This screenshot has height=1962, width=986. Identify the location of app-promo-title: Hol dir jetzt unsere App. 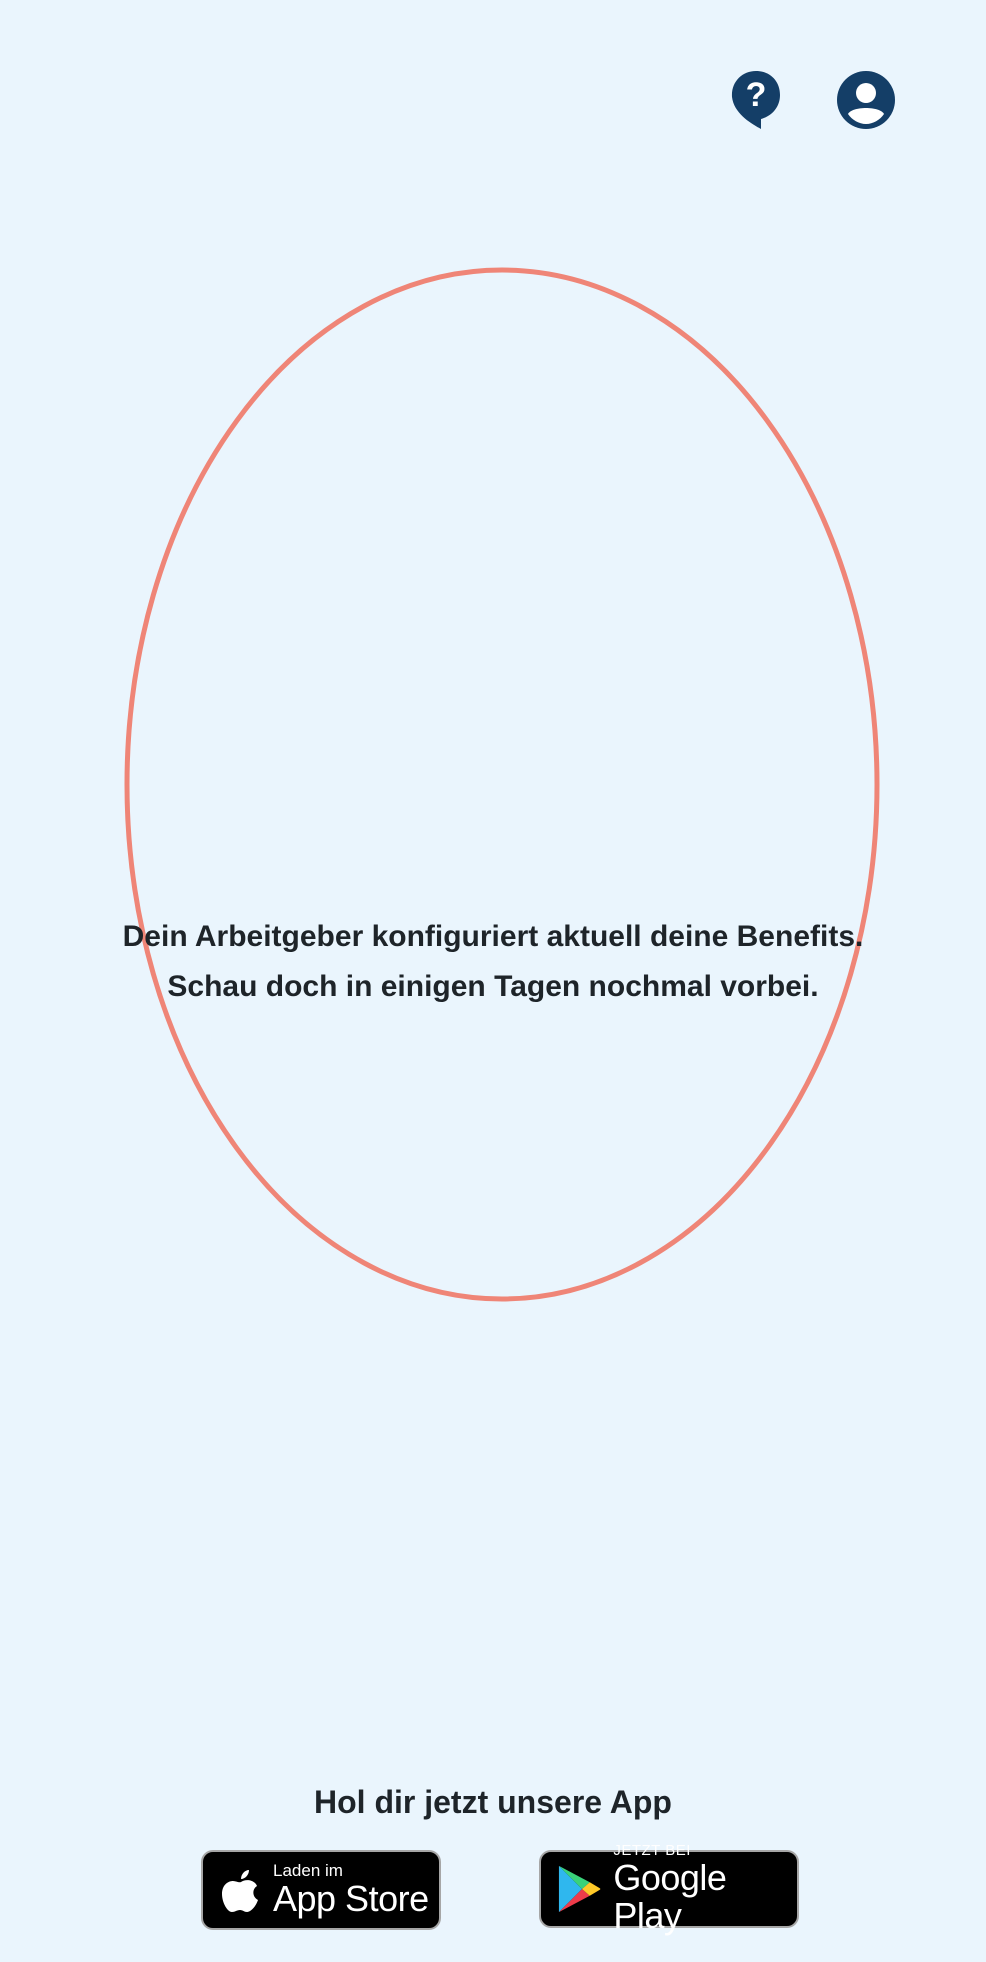
(493, 1802).